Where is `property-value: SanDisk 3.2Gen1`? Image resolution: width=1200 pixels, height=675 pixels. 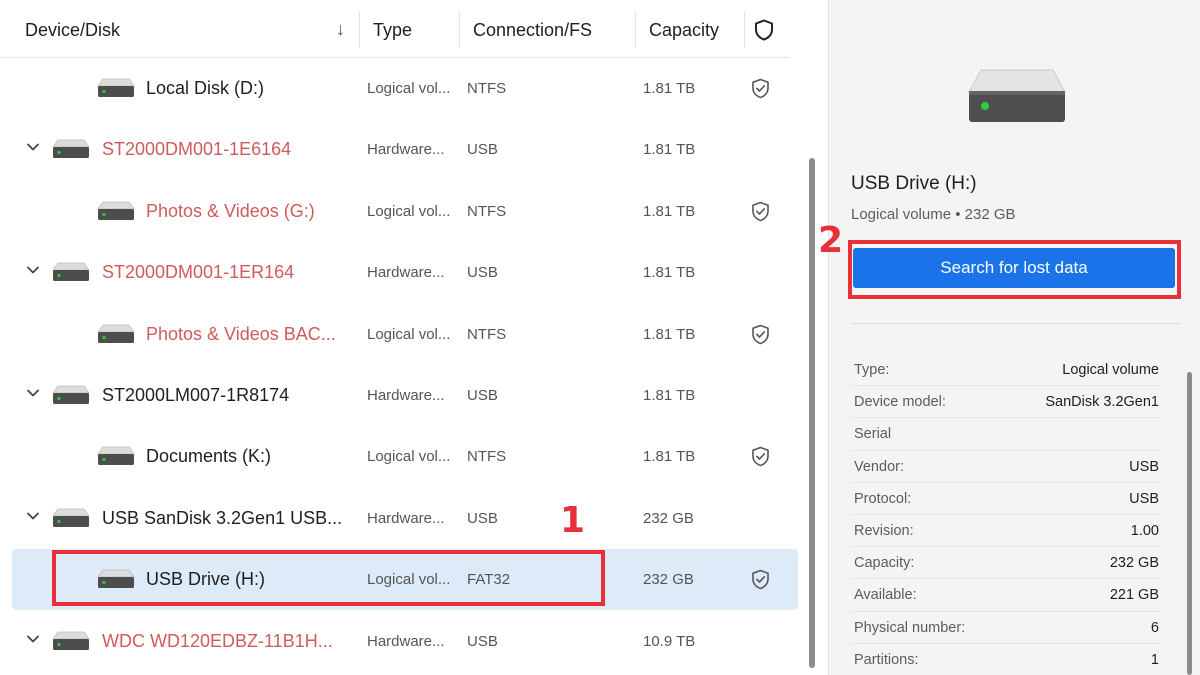
property-value: SanDisk 3.2Gen1 is located at coordinates (1102, 402).